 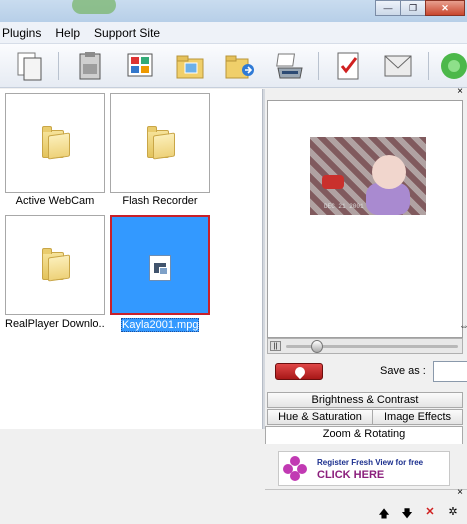 I want to click on video-timestamp: DEC 21 2001, so click(x=344, y=206).